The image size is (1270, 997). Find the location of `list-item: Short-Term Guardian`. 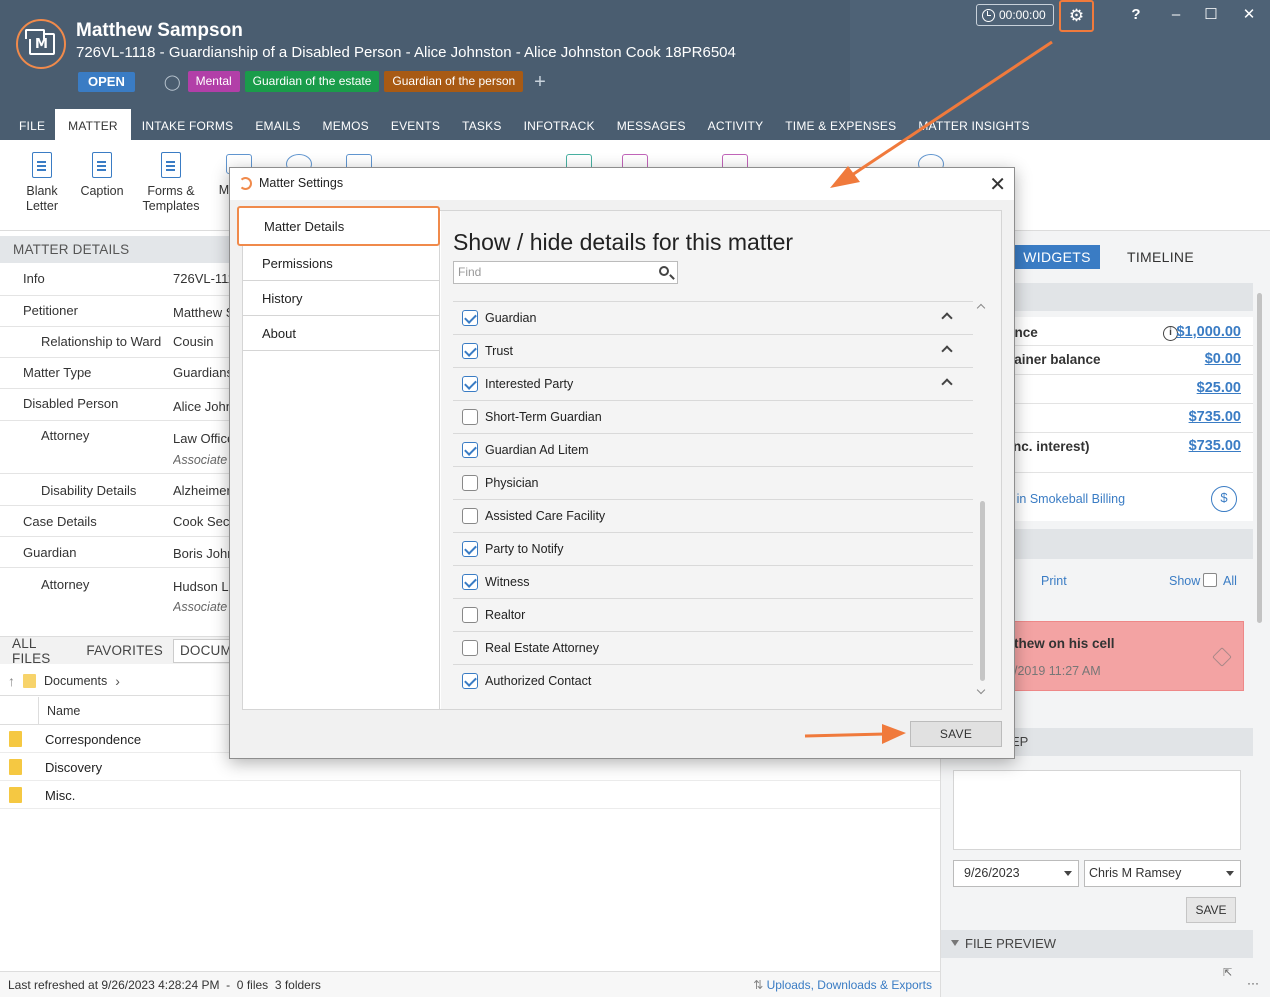

list-item: Short-Term Guardian is located at coordinates (713, 417).